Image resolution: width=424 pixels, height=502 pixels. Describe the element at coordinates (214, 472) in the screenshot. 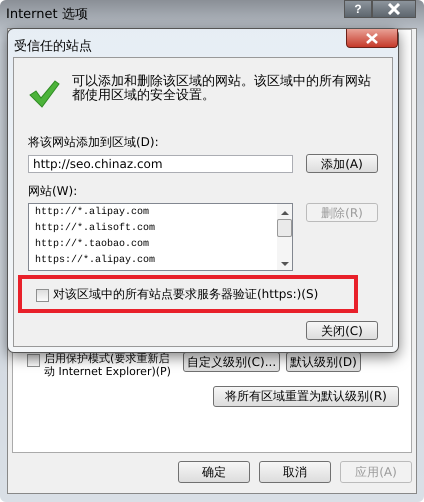

I see `dialog-button: 确定` at that location.